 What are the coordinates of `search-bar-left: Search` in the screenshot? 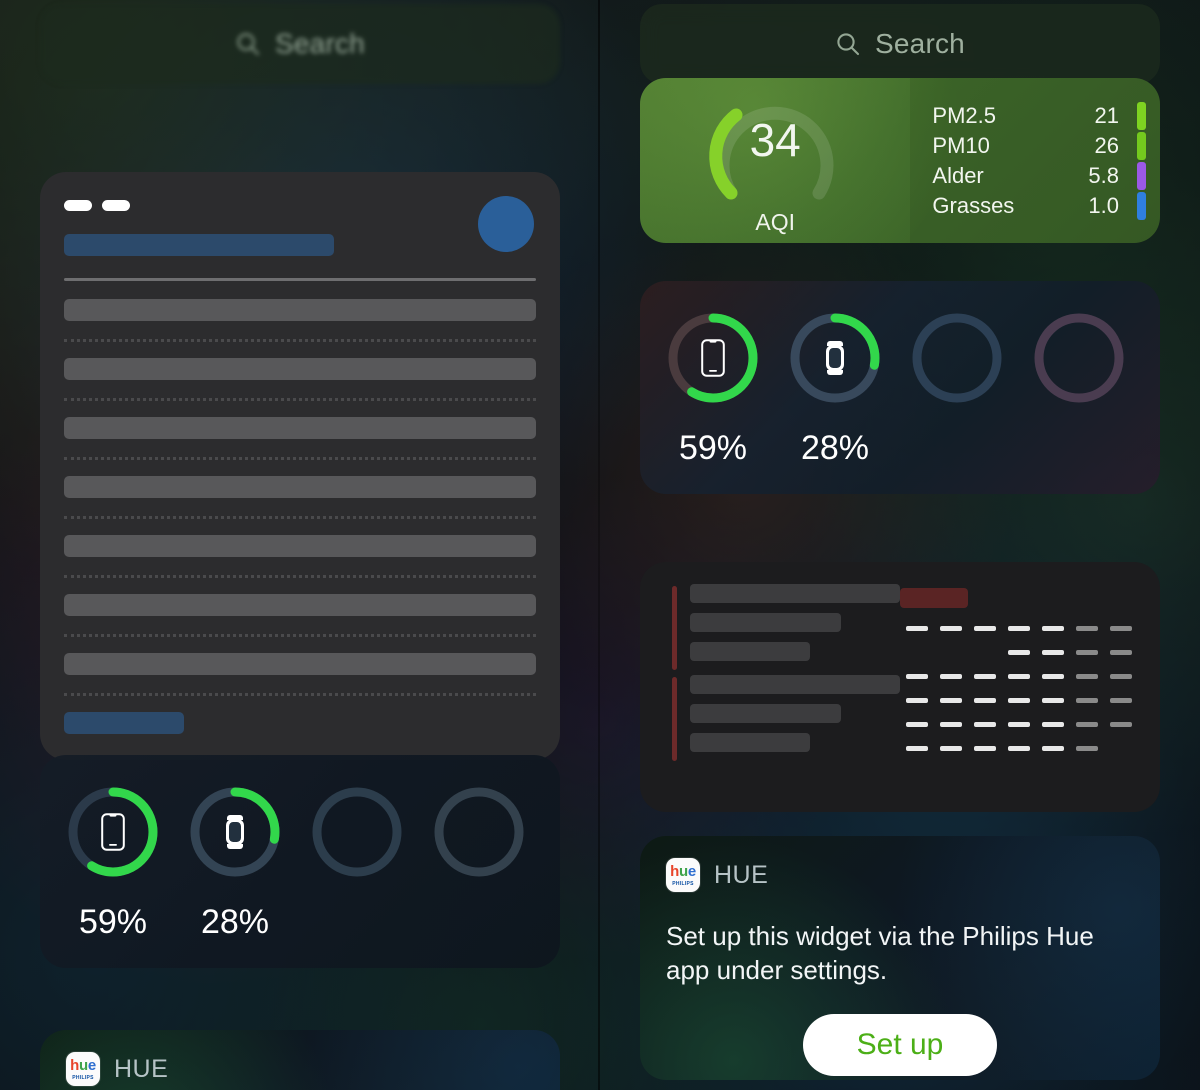 It's located at (300, 44).